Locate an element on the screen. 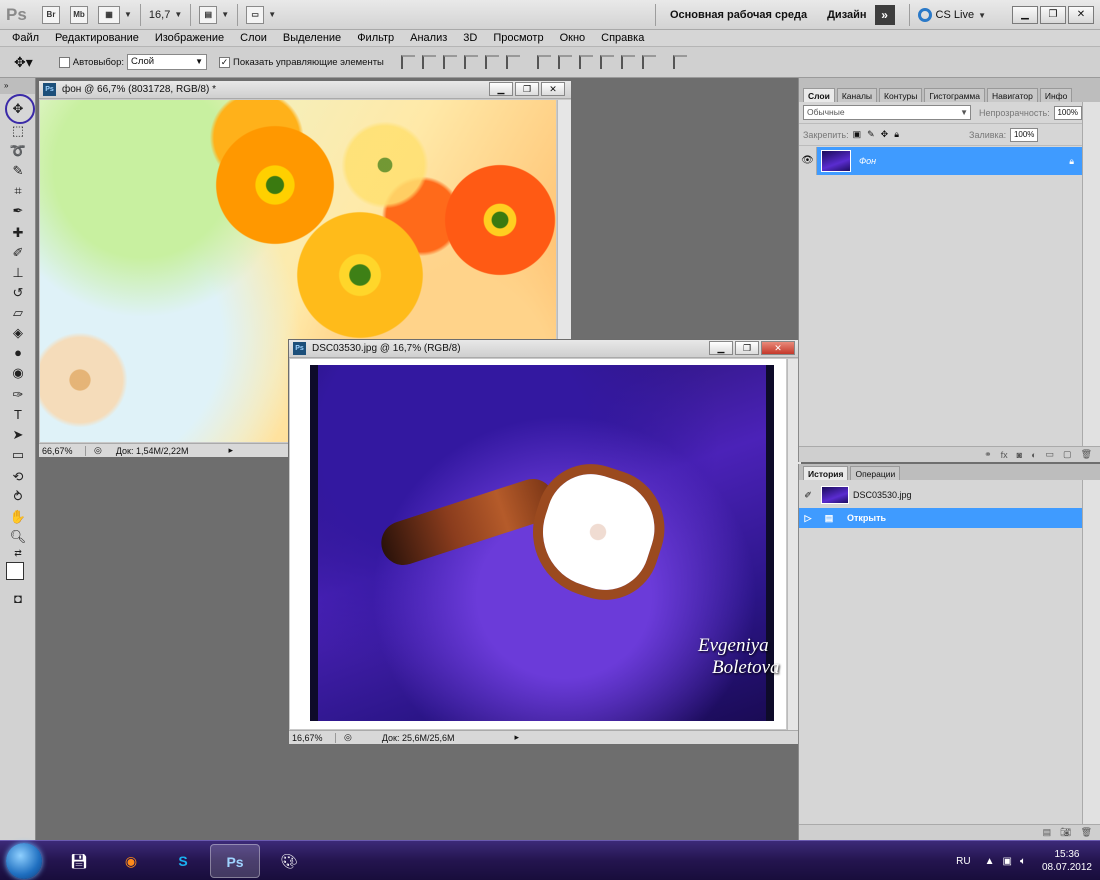 The height and width of the screenshot is (880, 1100). layers-scrollbar is located at coordinates (1091, 274).